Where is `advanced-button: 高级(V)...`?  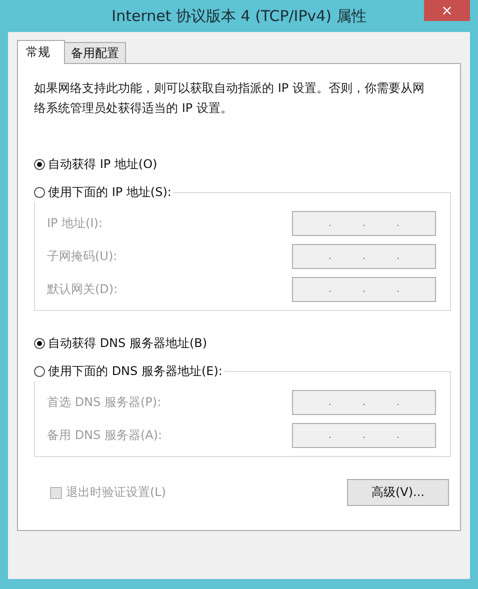
advanced-button: 高级(V)... is located at coordinates (398, 492).